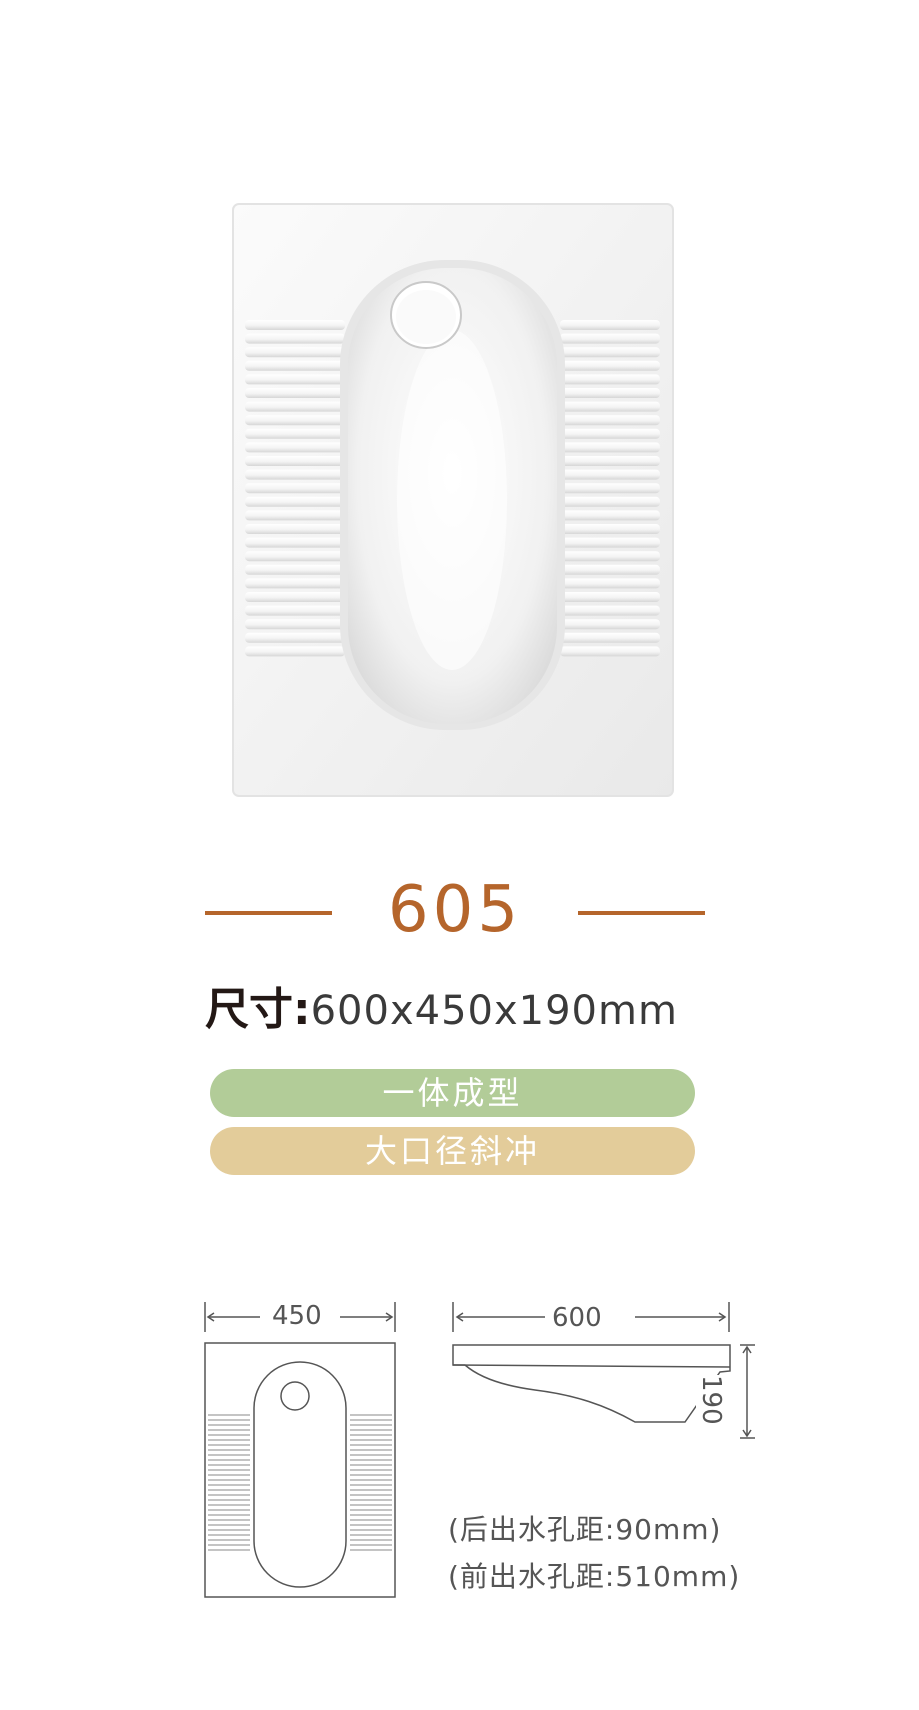  What do you see at coordinates (494, 1011) in the screenshot?
I see `size-value: 600x450x190mm` at bounding box center [494, 1011].